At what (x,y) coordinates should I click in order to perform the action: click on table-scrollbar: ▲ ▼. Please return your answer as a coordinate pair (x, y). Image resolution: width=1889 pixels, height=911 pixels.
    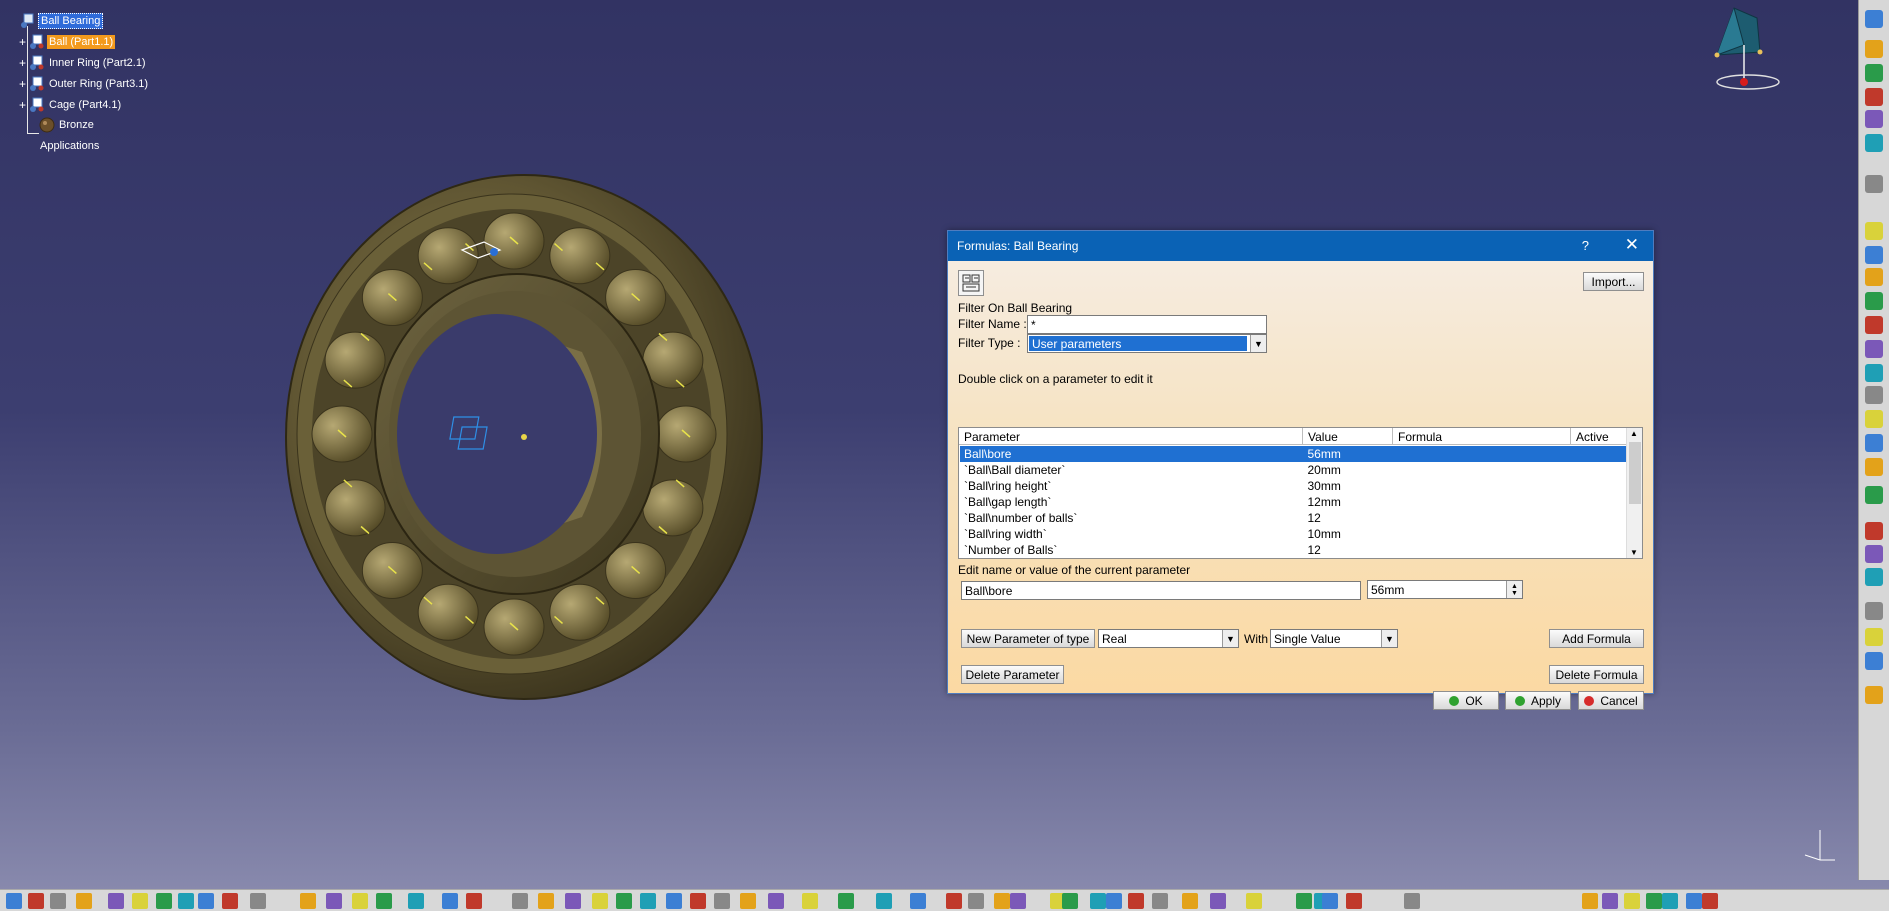
    Looking at the image, I should click on (1634, 493).